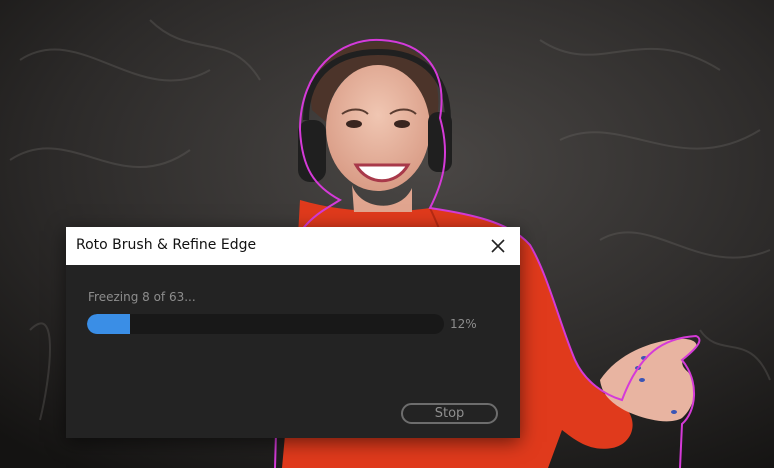 The image size is (774, 468). What do you see at coordinates (449, 413) in the screenshot?
I see `stop-button: Stop` at bounding box center [449, 413].